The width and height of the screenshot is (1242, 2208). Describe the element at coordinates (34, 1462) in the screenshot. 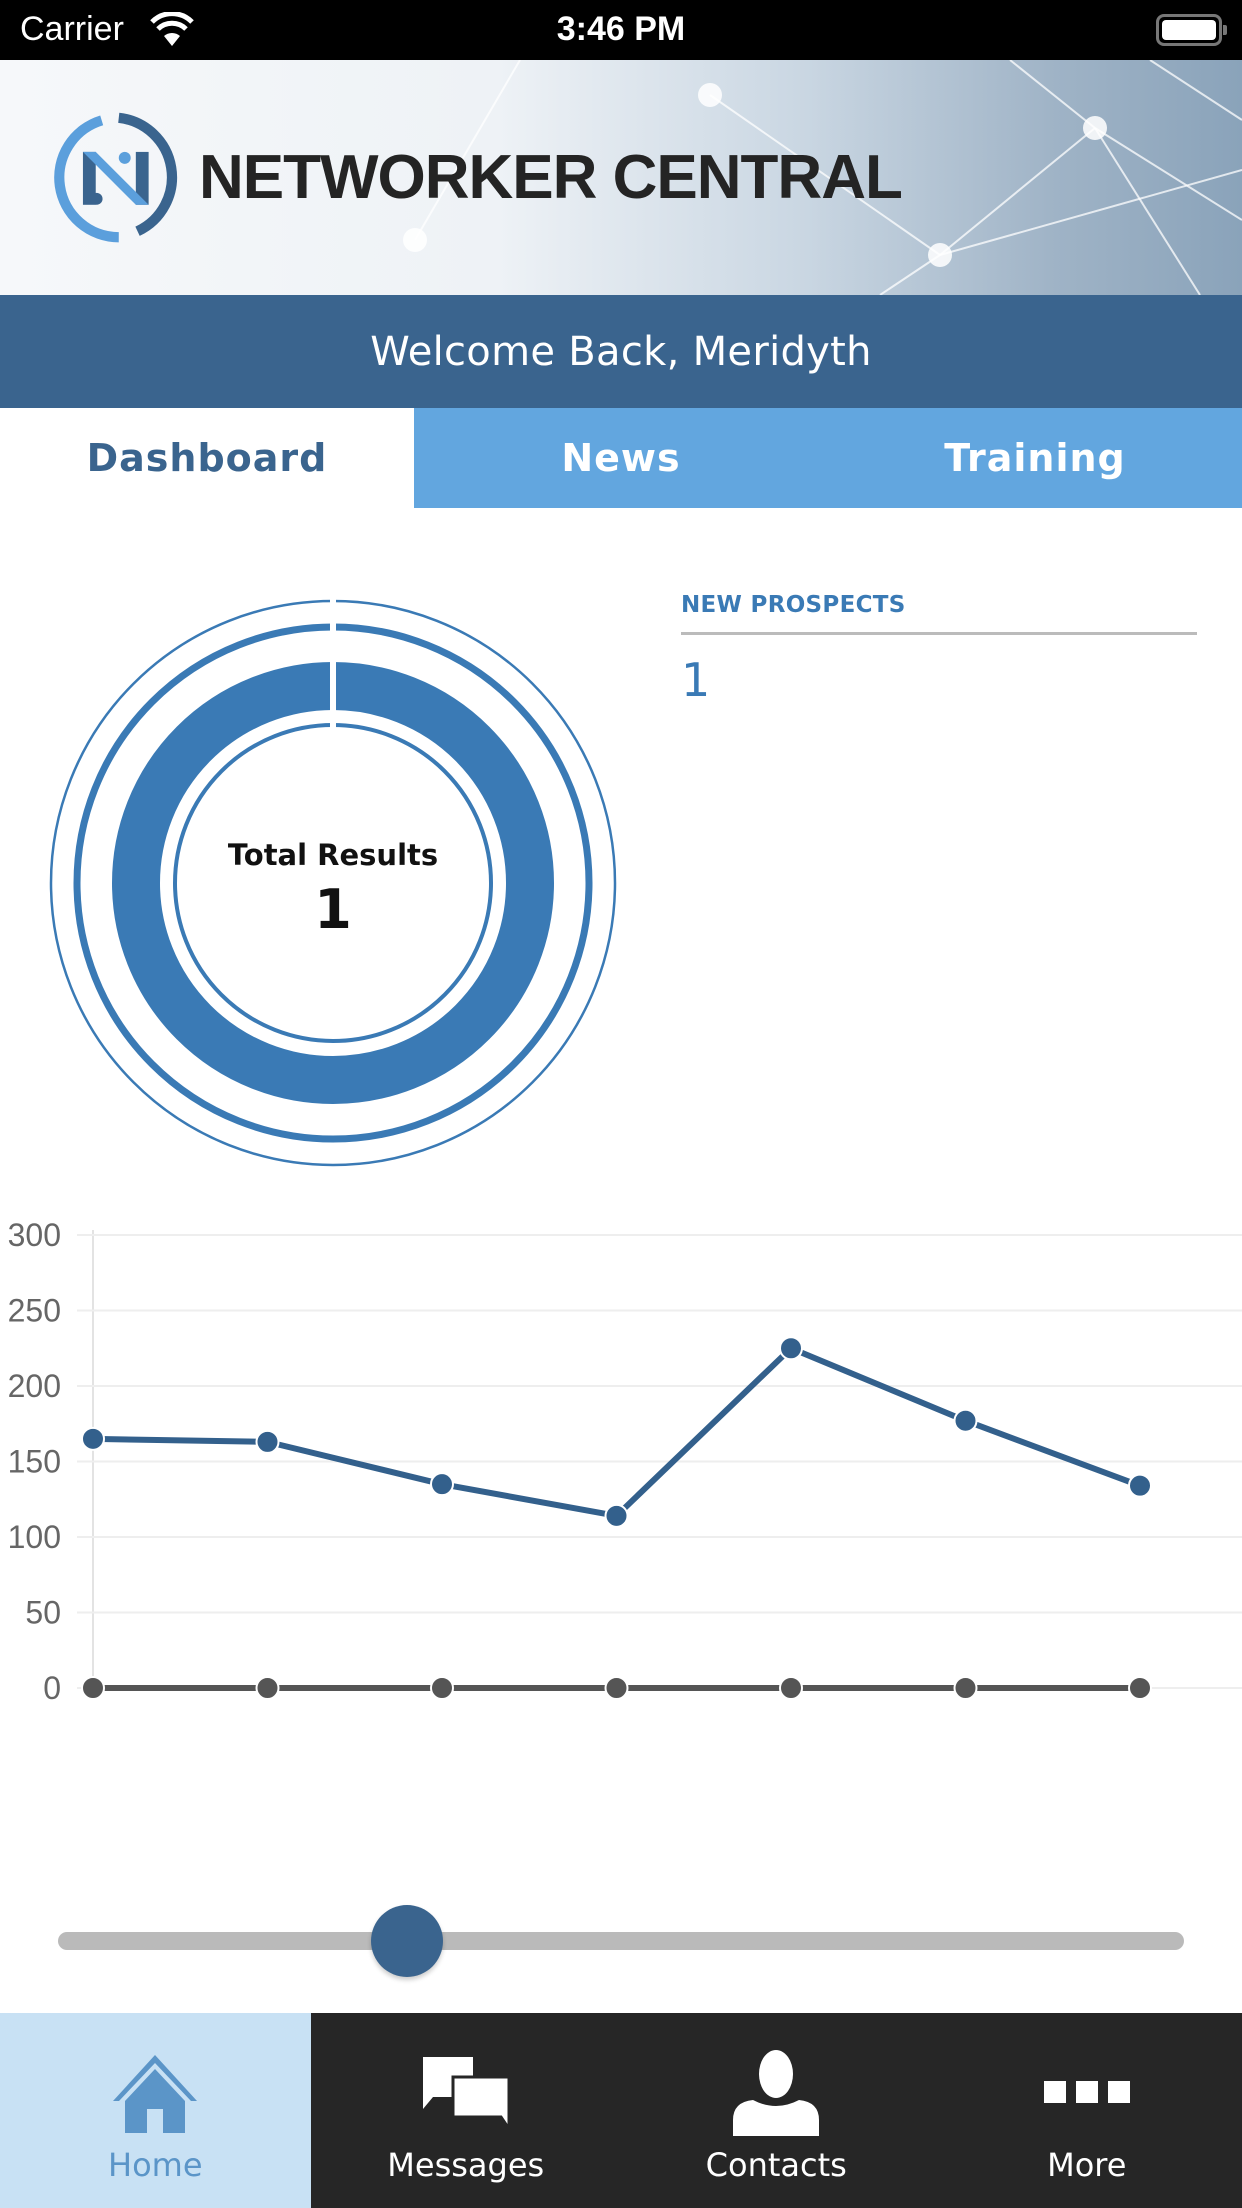

I see `y-tick-label: 150` at that location.